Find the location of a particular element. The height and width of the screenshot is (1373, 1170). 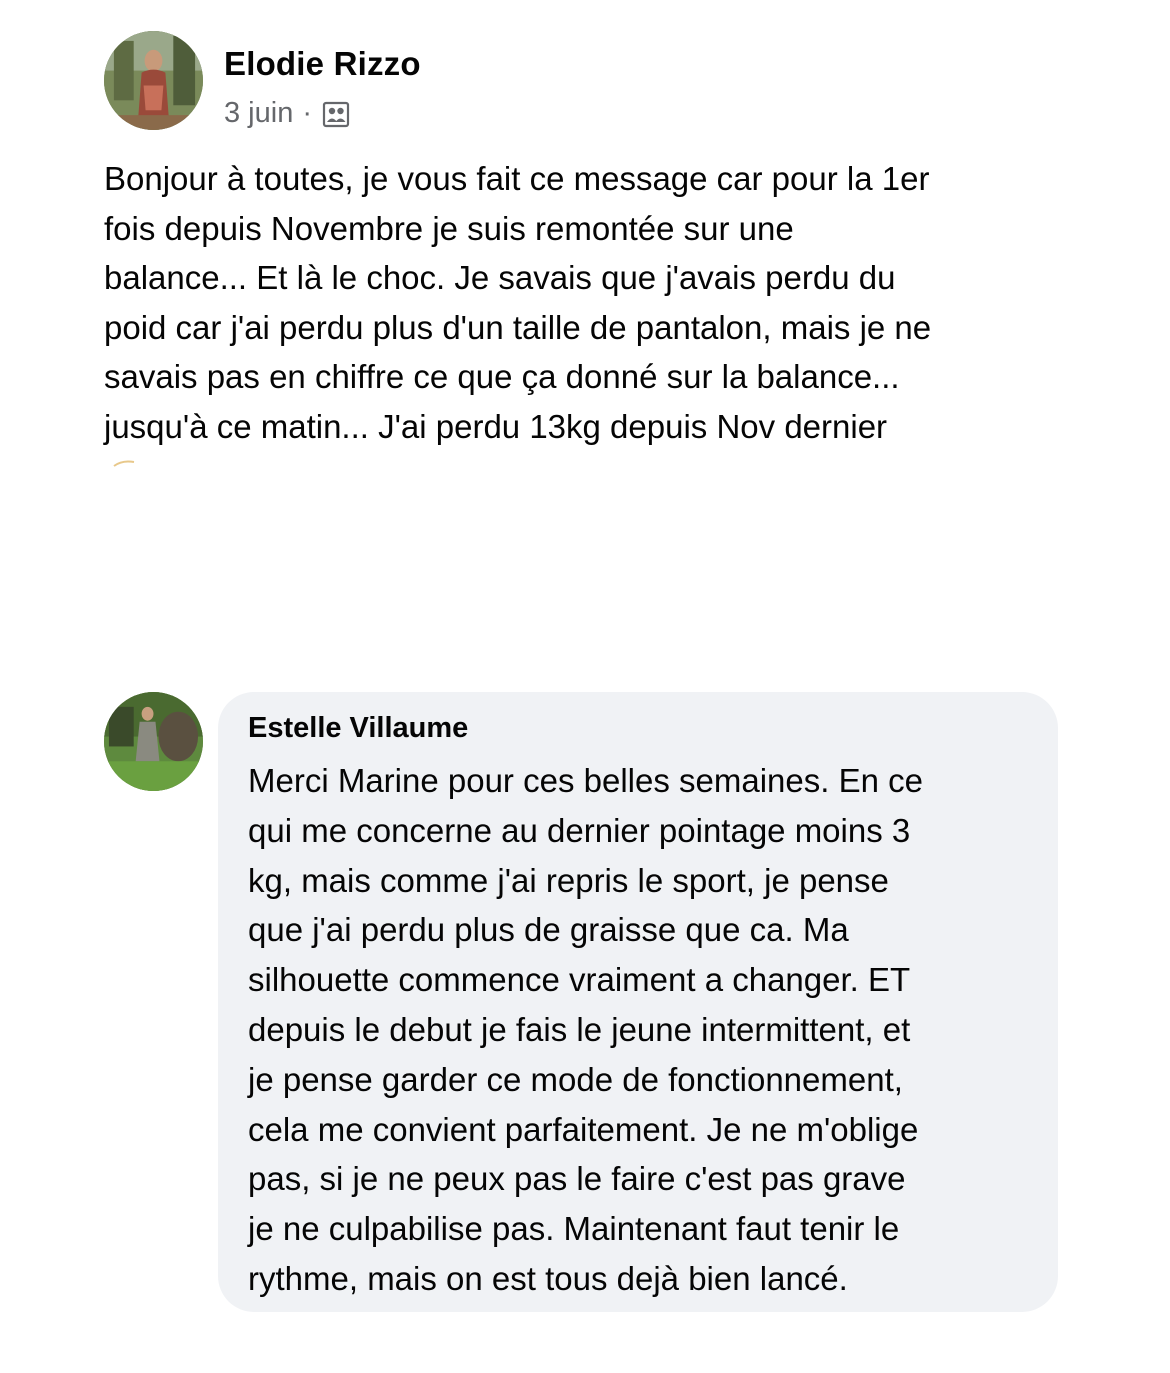

post-date: 3 juin is located at coordinates (258, 113).